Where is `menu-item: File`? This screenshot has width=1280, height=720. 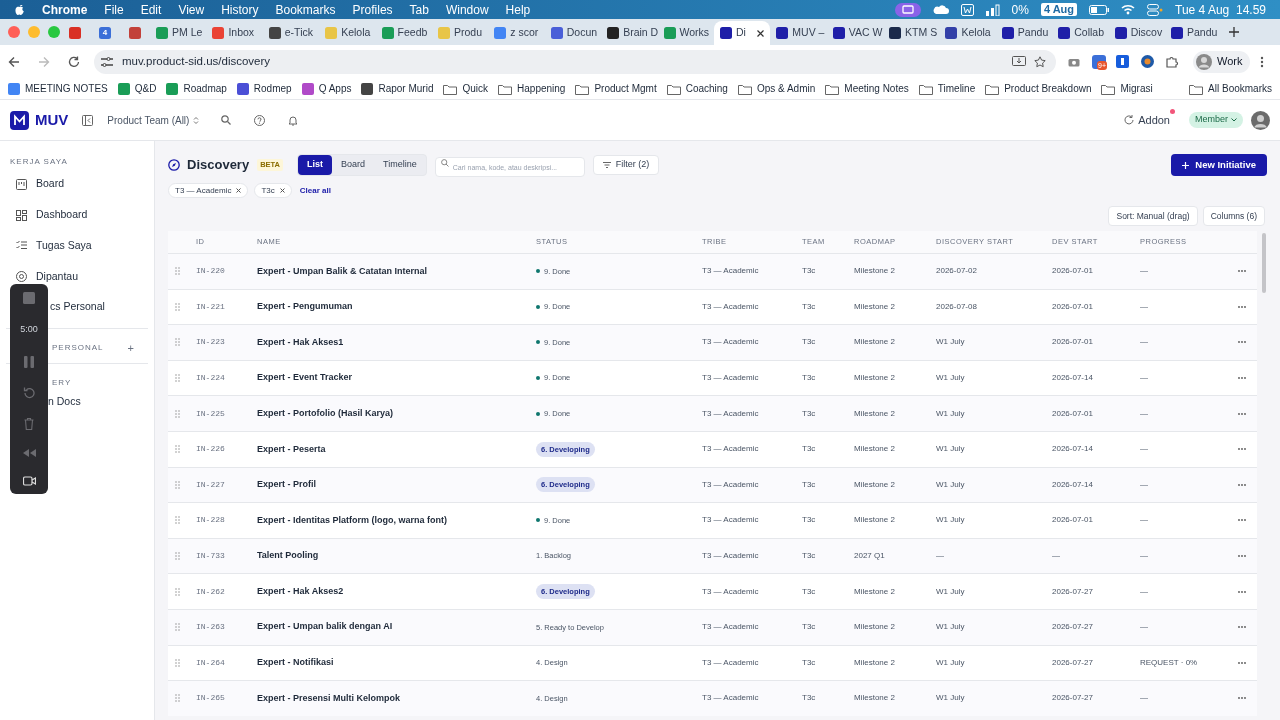 menu-item: File is located at coordinates (114, 9).